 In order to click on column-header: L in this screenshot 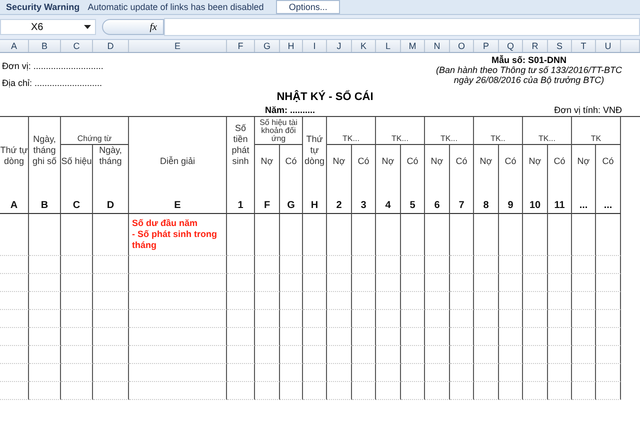, I will do `click(388, 46)`.